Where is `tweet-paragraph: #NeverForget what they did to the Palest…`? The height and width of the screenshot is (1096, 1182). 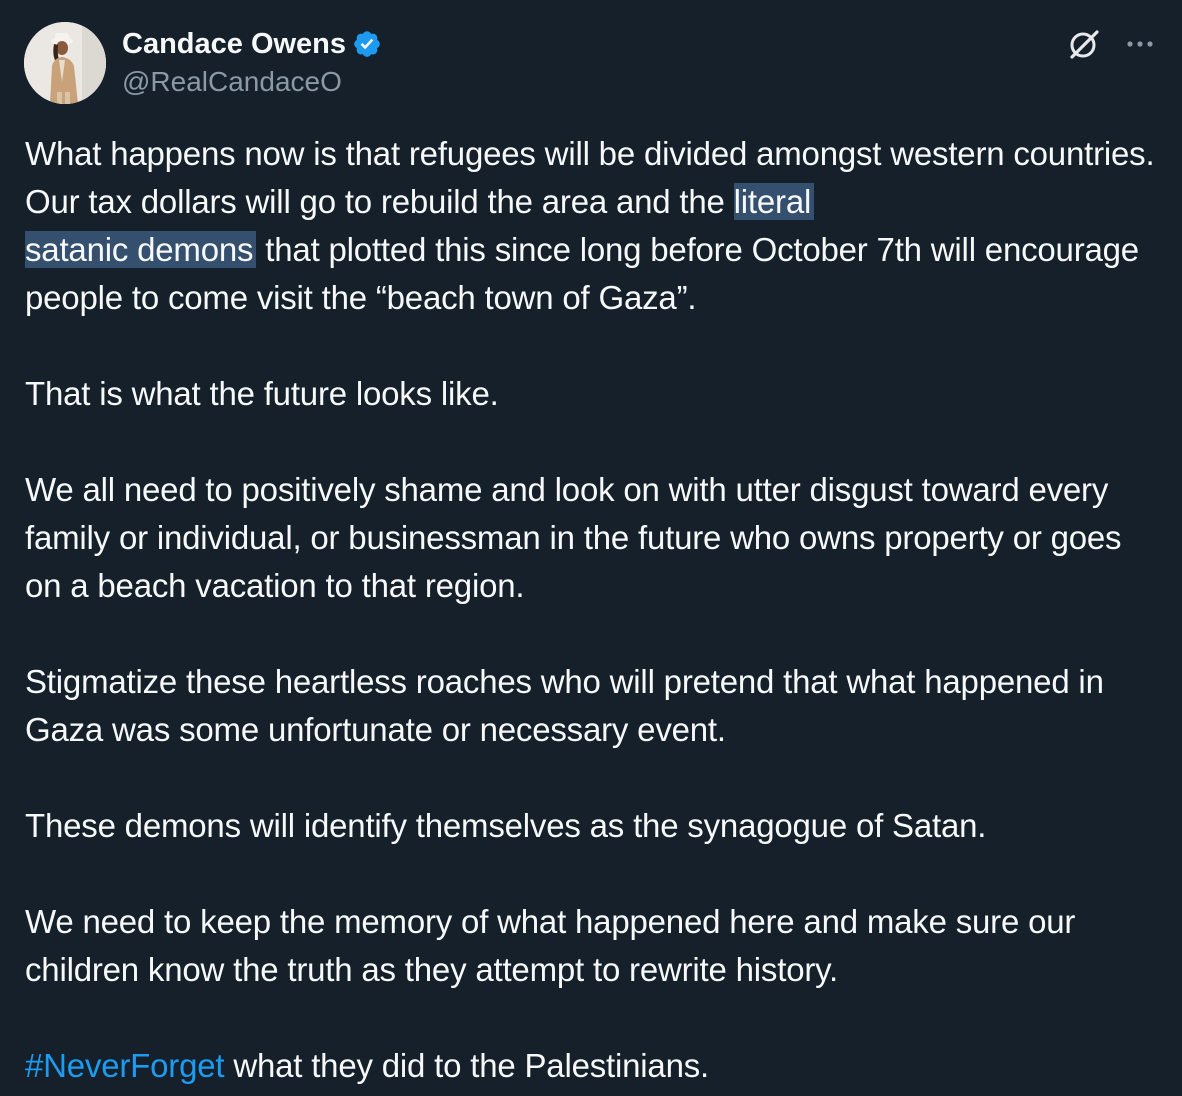
tweet-paragraph: #NeverForget what they did to the Palest… is located at coordinates (595, 1066).